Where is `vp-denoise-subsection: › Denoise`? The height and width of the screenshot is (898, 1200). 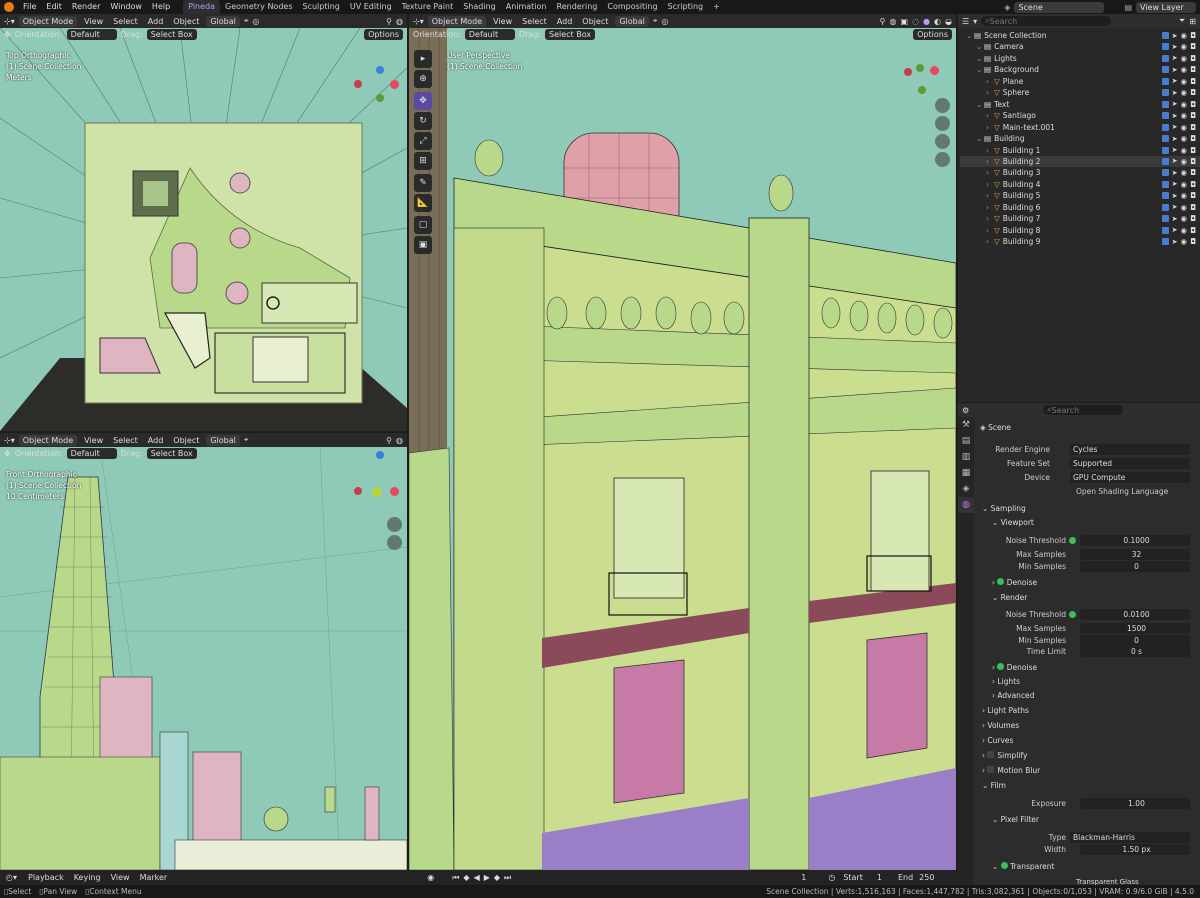
vp-denoise-subsection: › Denoise is located at coordinates (1014, 582).